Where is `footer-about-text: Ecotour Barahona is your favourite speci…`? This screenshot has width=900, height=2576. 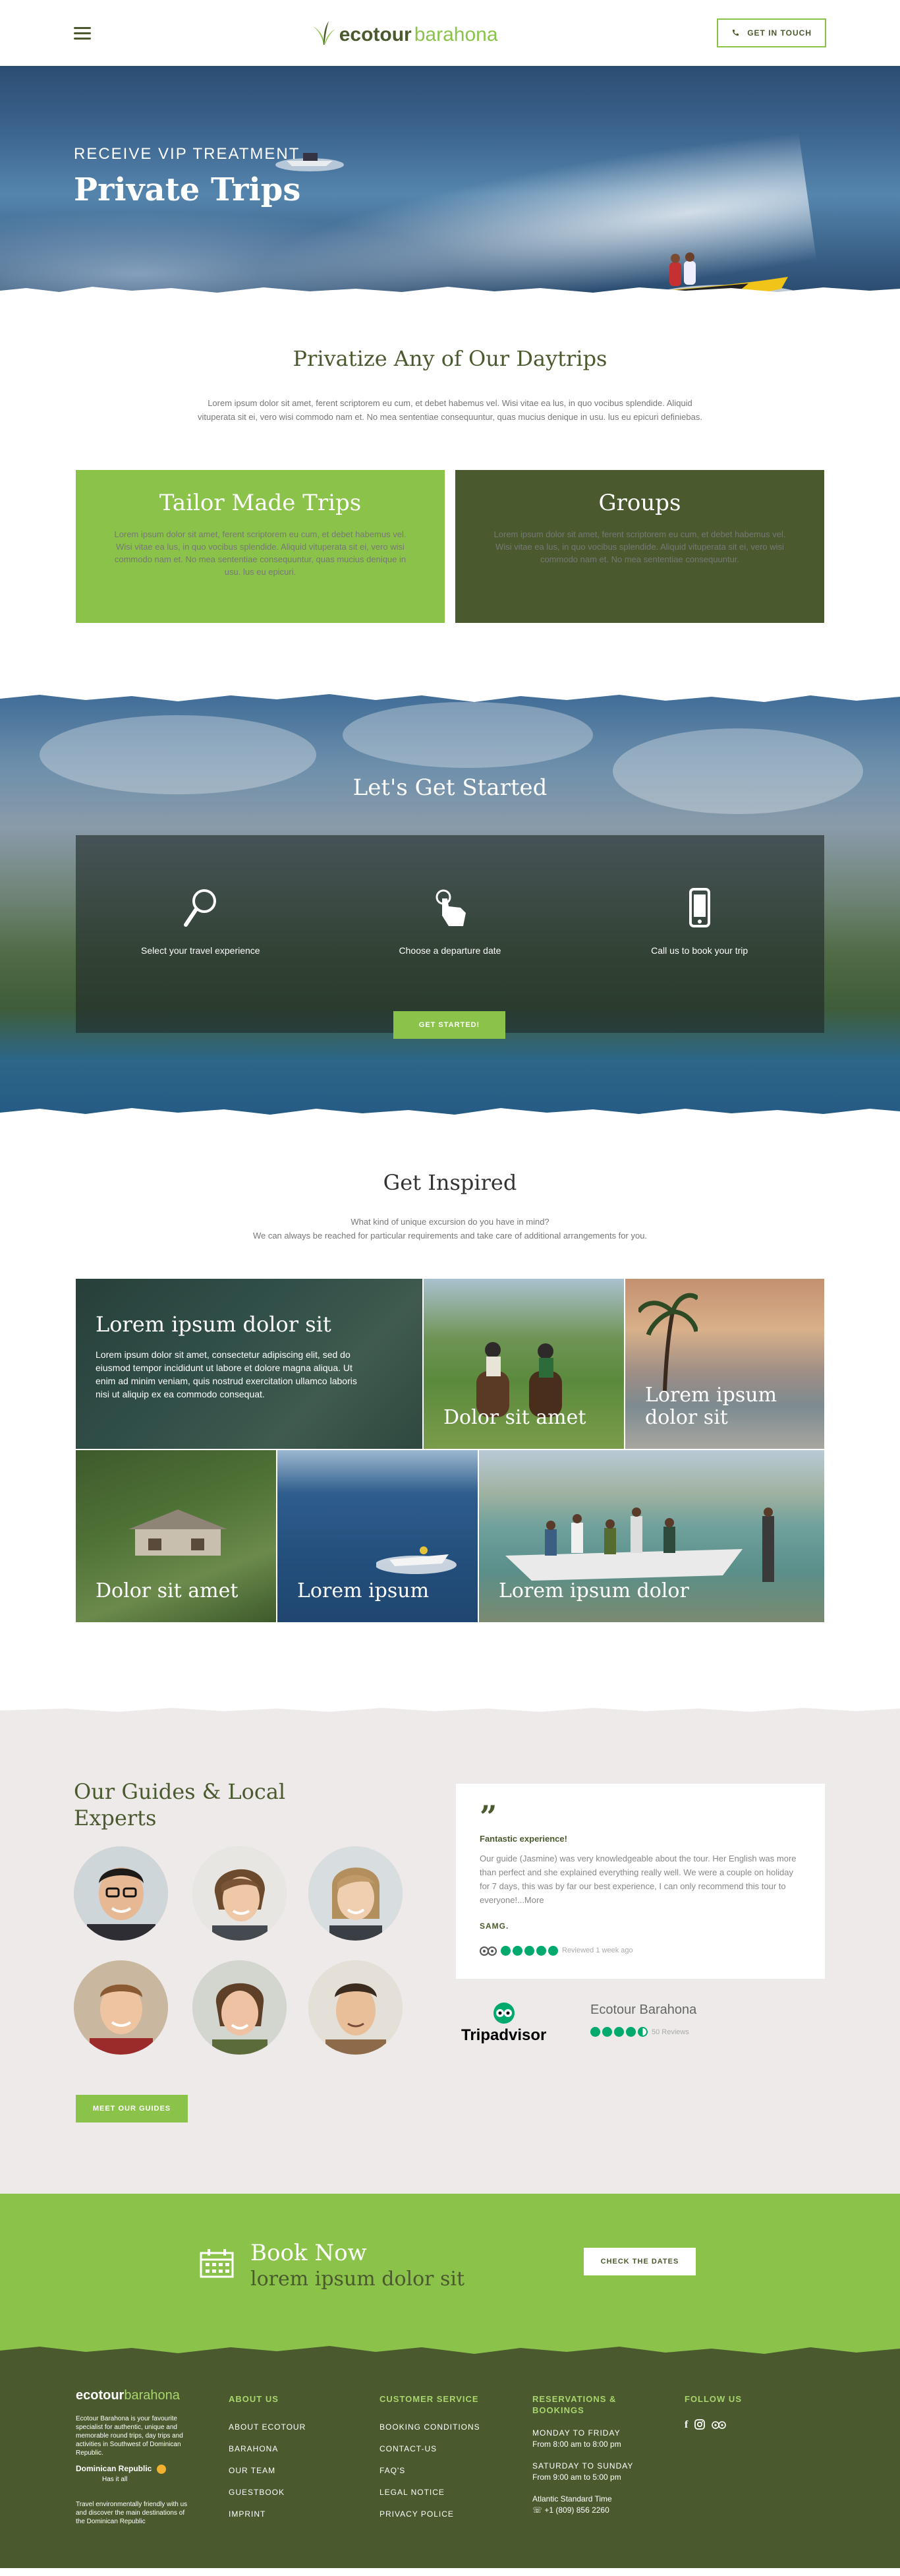 footer-about-text: Ecotour Barahona is your favourite speci… is located at coordinates (129, 2436).